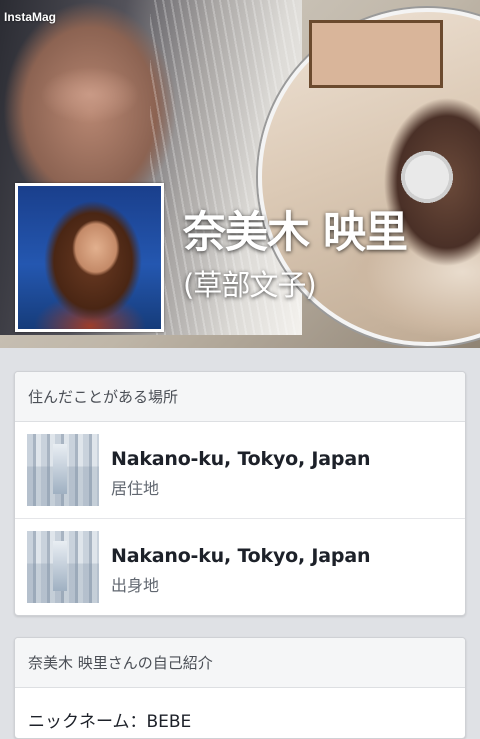  What do you see at coordinates (30, 17) in the screenshot?
I see `watermark-label: InstaMag` at bounding box center [30, 17].